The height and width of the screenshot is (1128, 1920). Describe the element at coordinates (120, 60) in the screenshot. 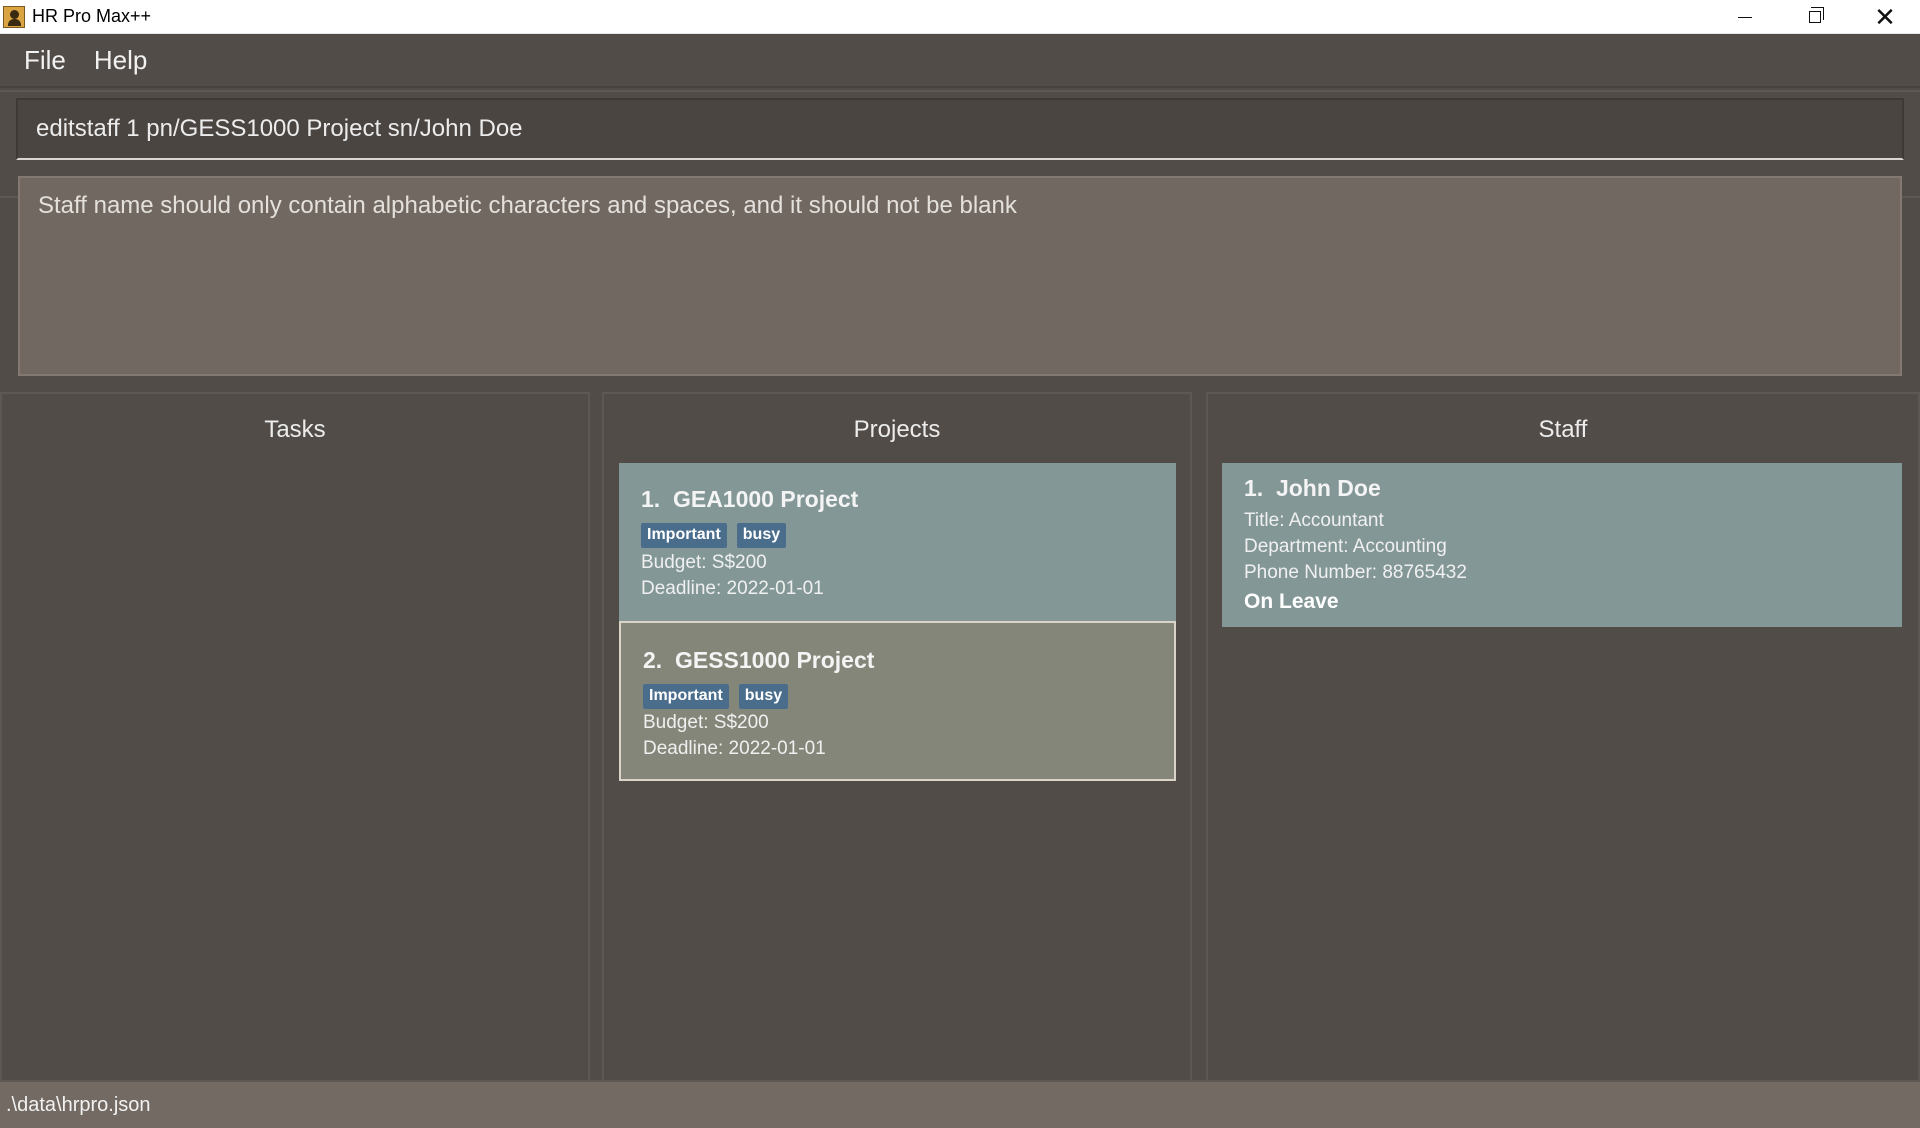

I see `menu-help: Help` at that location.